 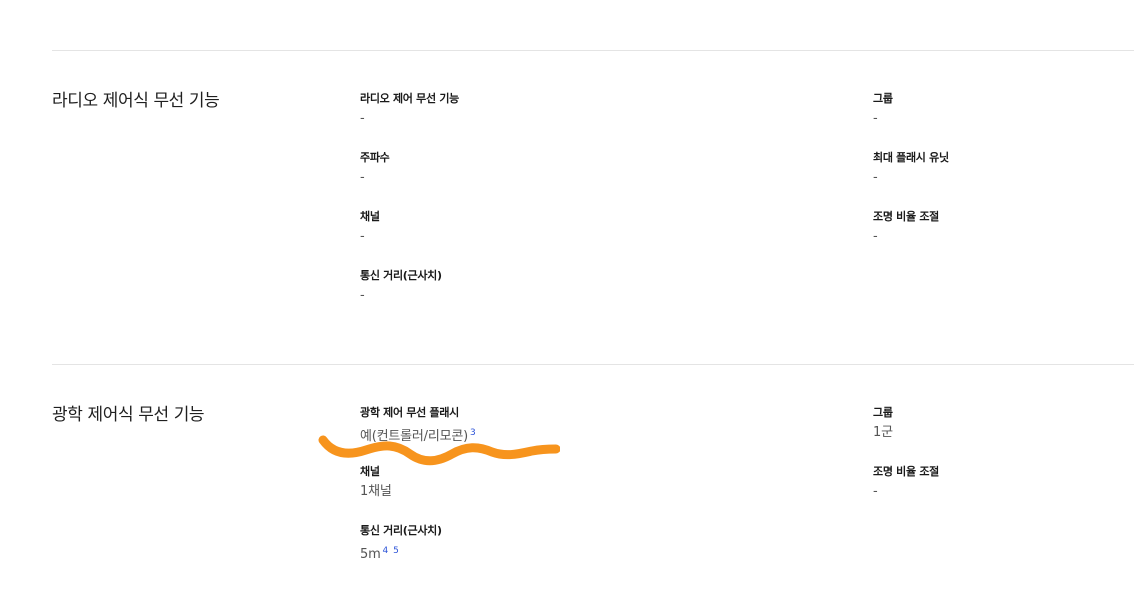 What do you see at coordinates (570, 228) in the screenshot?
I see `spec-radio-channel: 채널 -` at bounding box center [570, 228].